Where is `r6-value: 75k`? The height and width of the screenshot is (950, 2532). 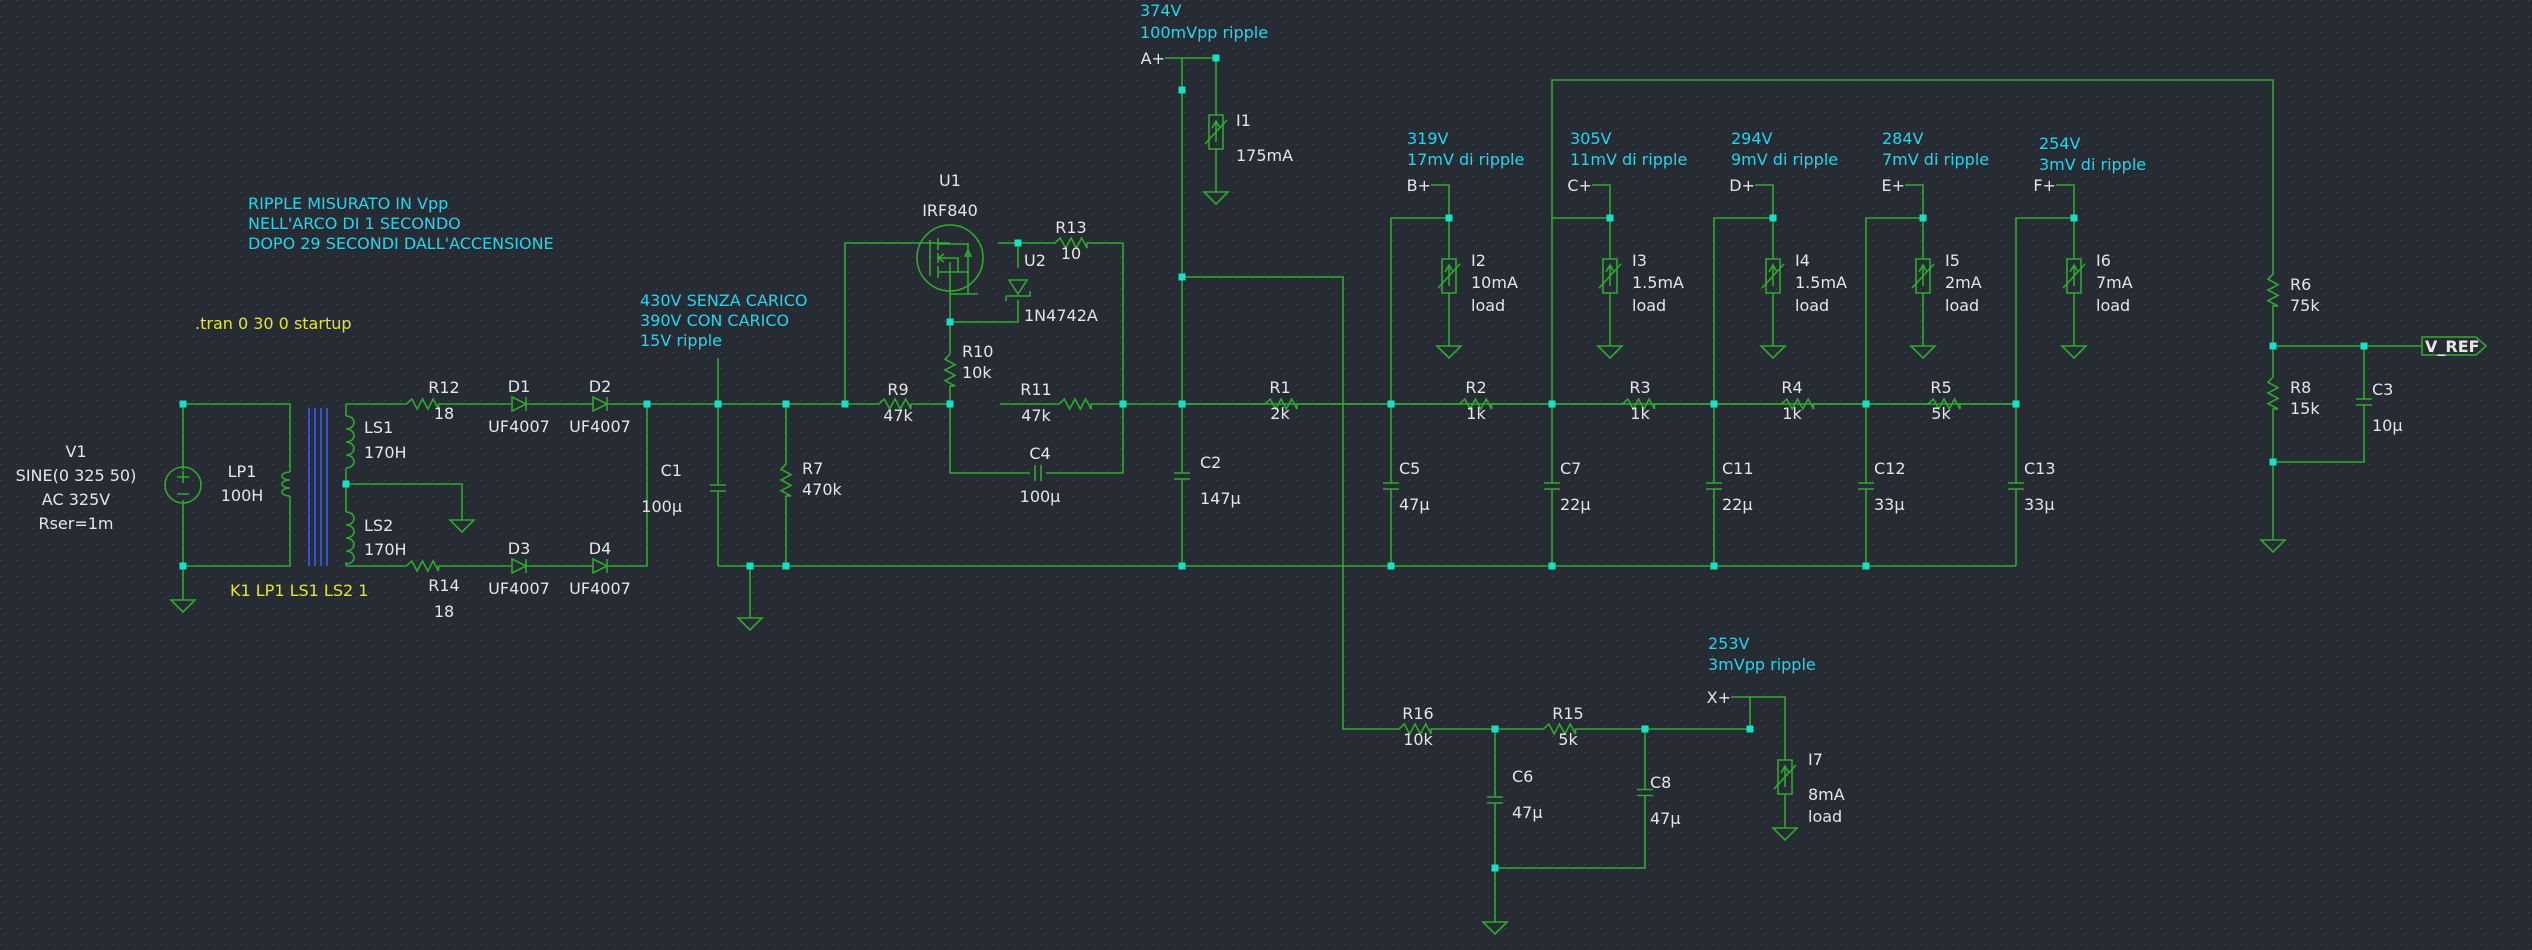 r6-value: 75k is located at coordinates (2305, 305).